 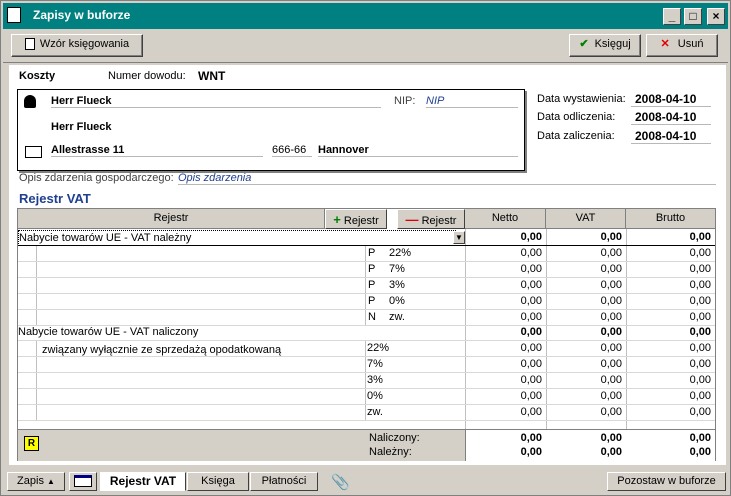 What do you see at coordinates (672, 16) in the screenshot?
I see `minimize-button: _` at bounding box center [672, 16].